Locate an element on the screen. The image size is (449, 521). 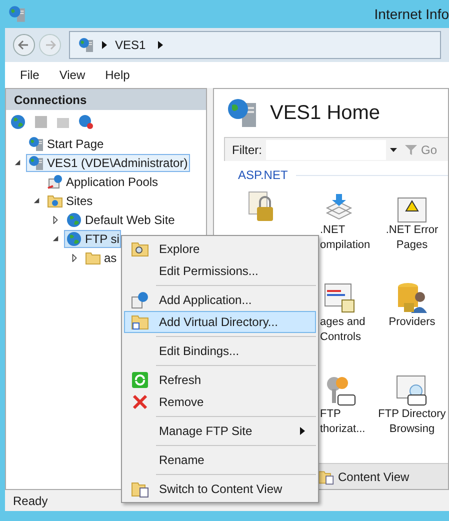
error-page-icon is located at coordinates (412, 210).